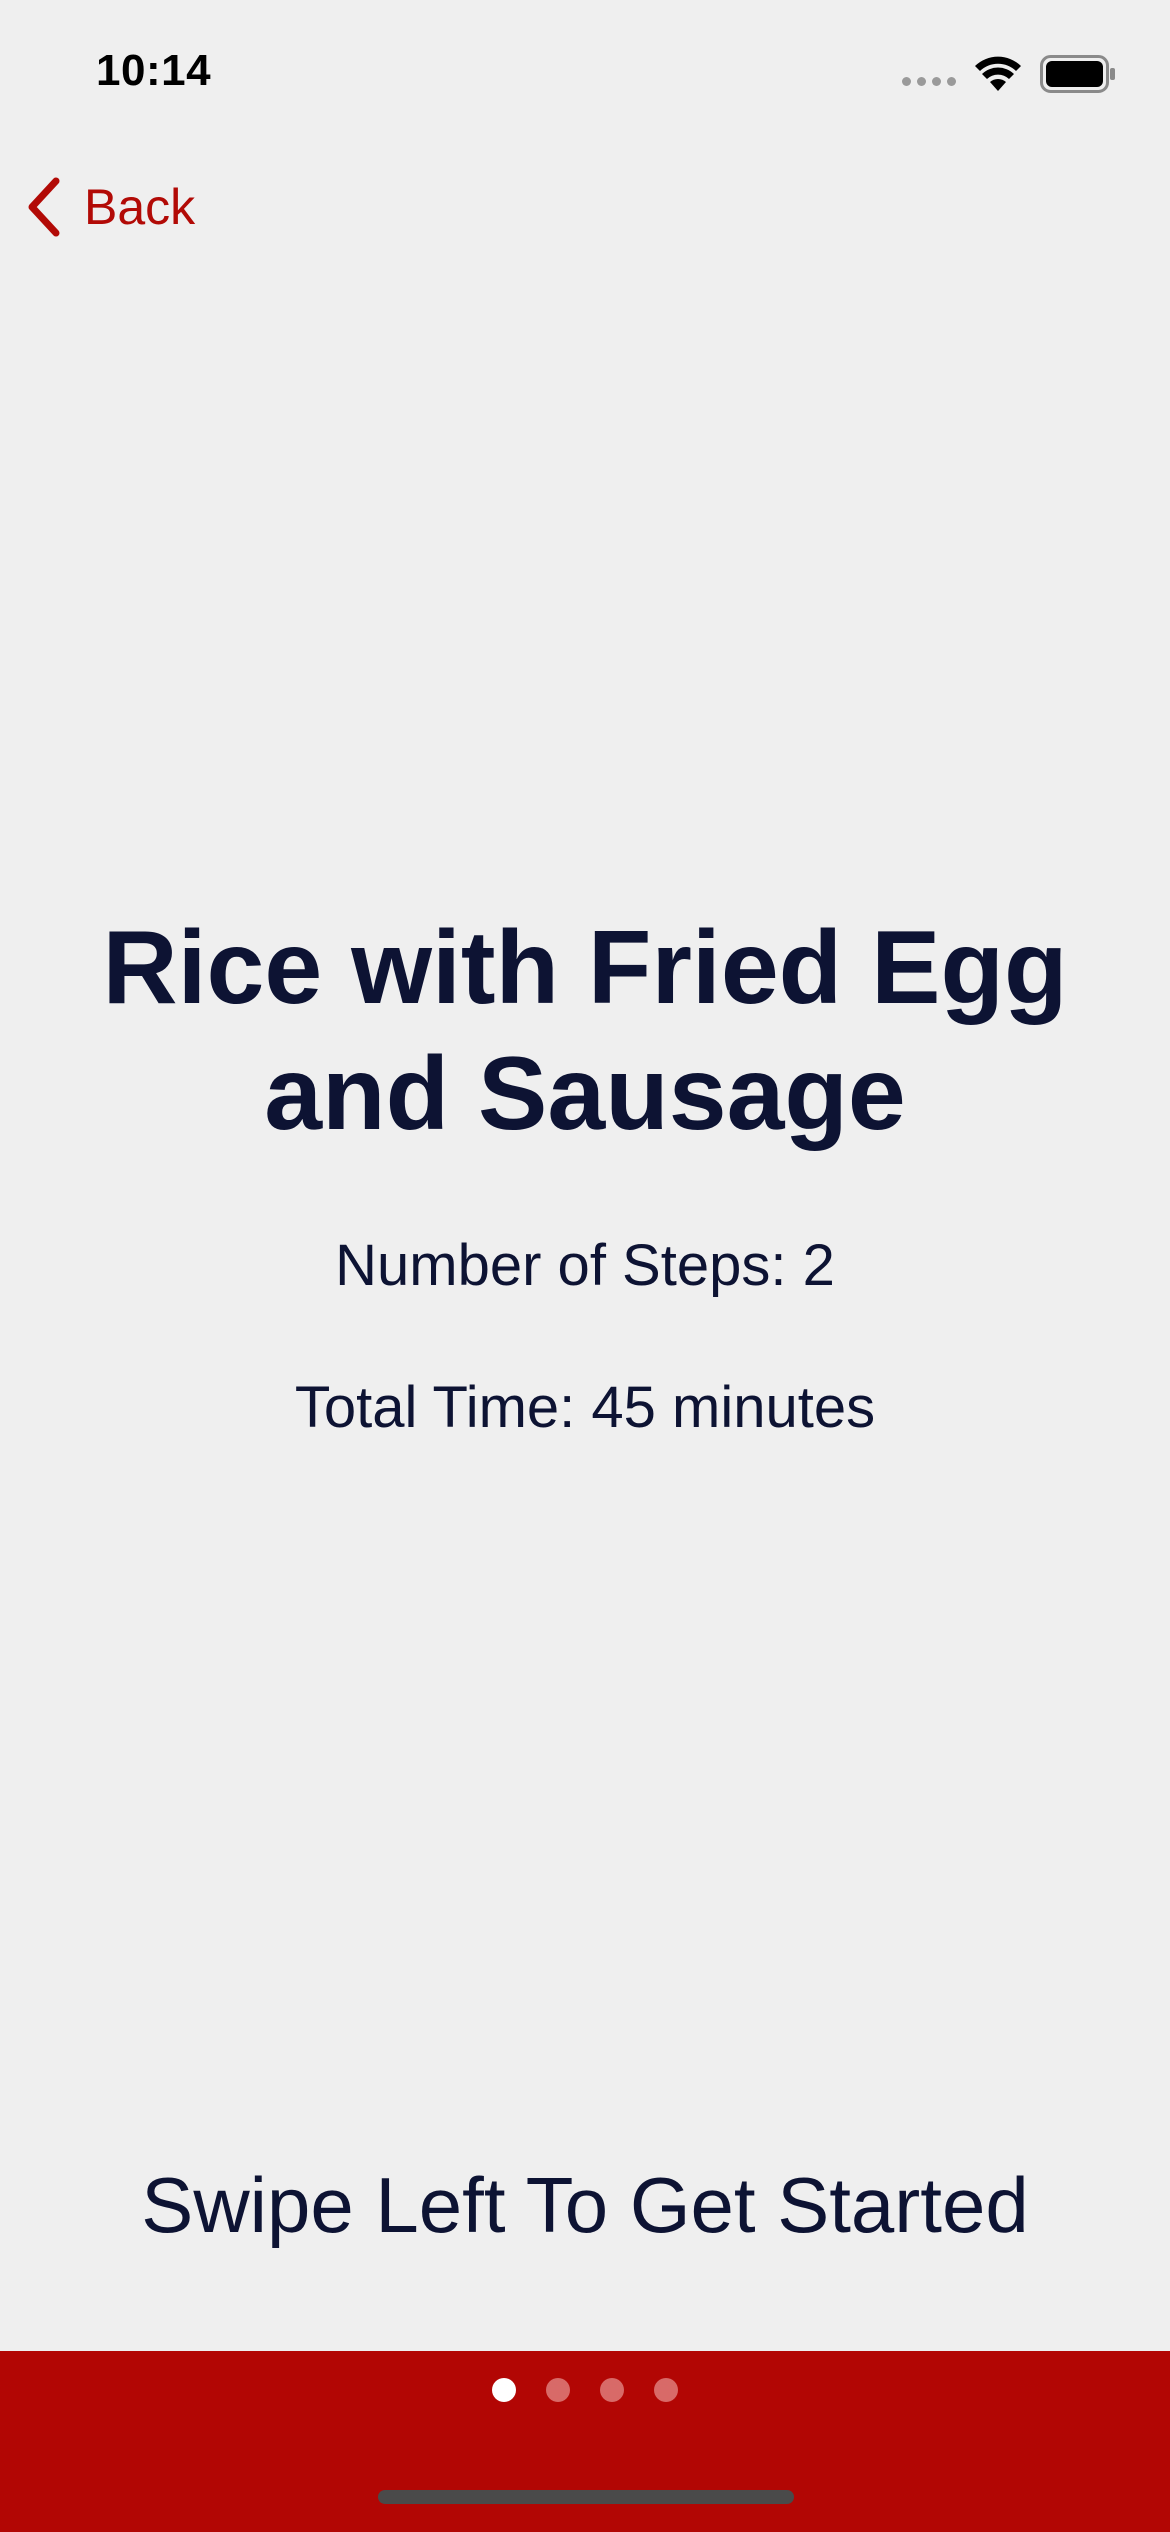 The height and width of the screenshot is (2532, 1170). What do you see at coordinates (585, 1407) in the screenshot?
I see `total-time: Total Time: 45 minutes` at bounding box center [585, 1407].